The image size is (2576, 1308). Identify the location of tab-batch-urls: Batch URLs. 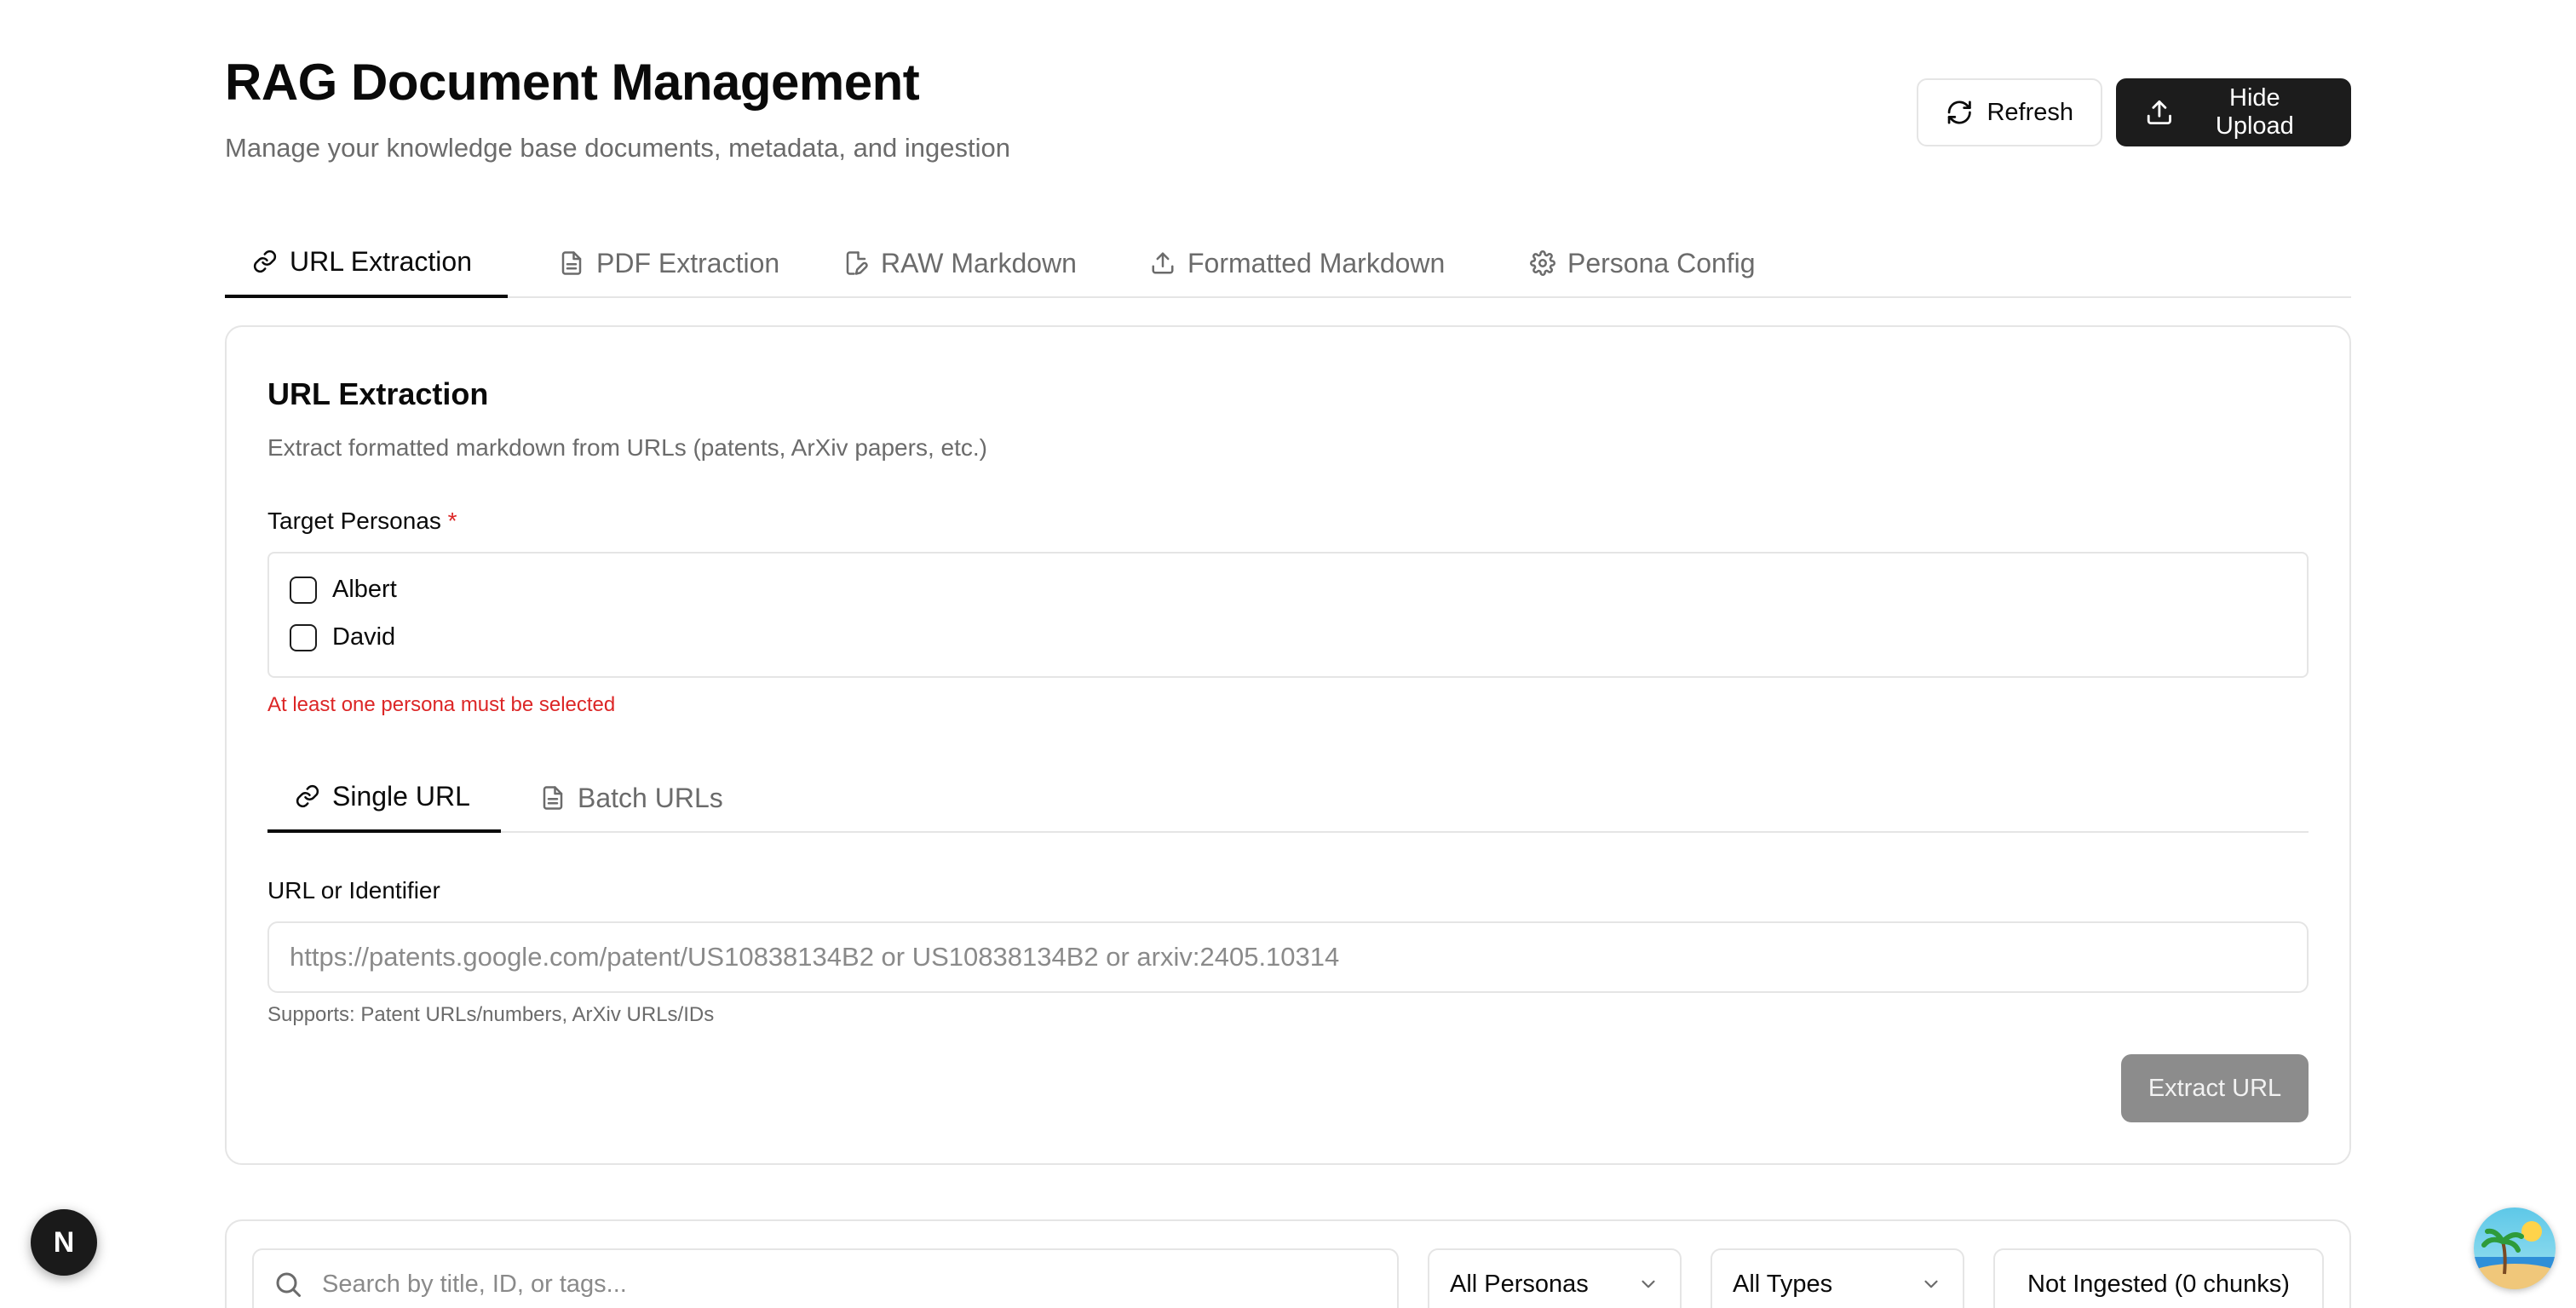
(632, 798).